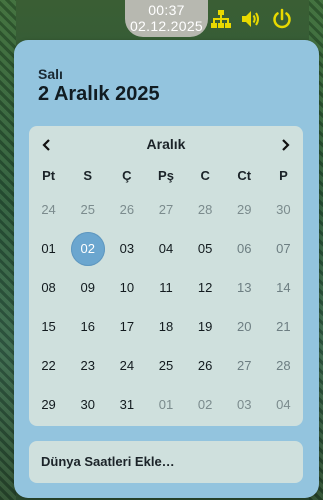  I want to click on calendar-day: 09, so click(87, 287).